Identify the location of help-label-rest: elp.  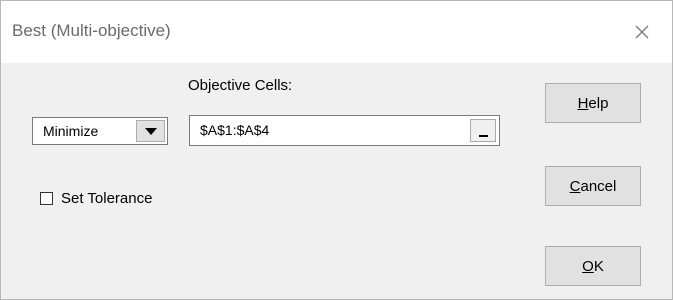
(598, 103).